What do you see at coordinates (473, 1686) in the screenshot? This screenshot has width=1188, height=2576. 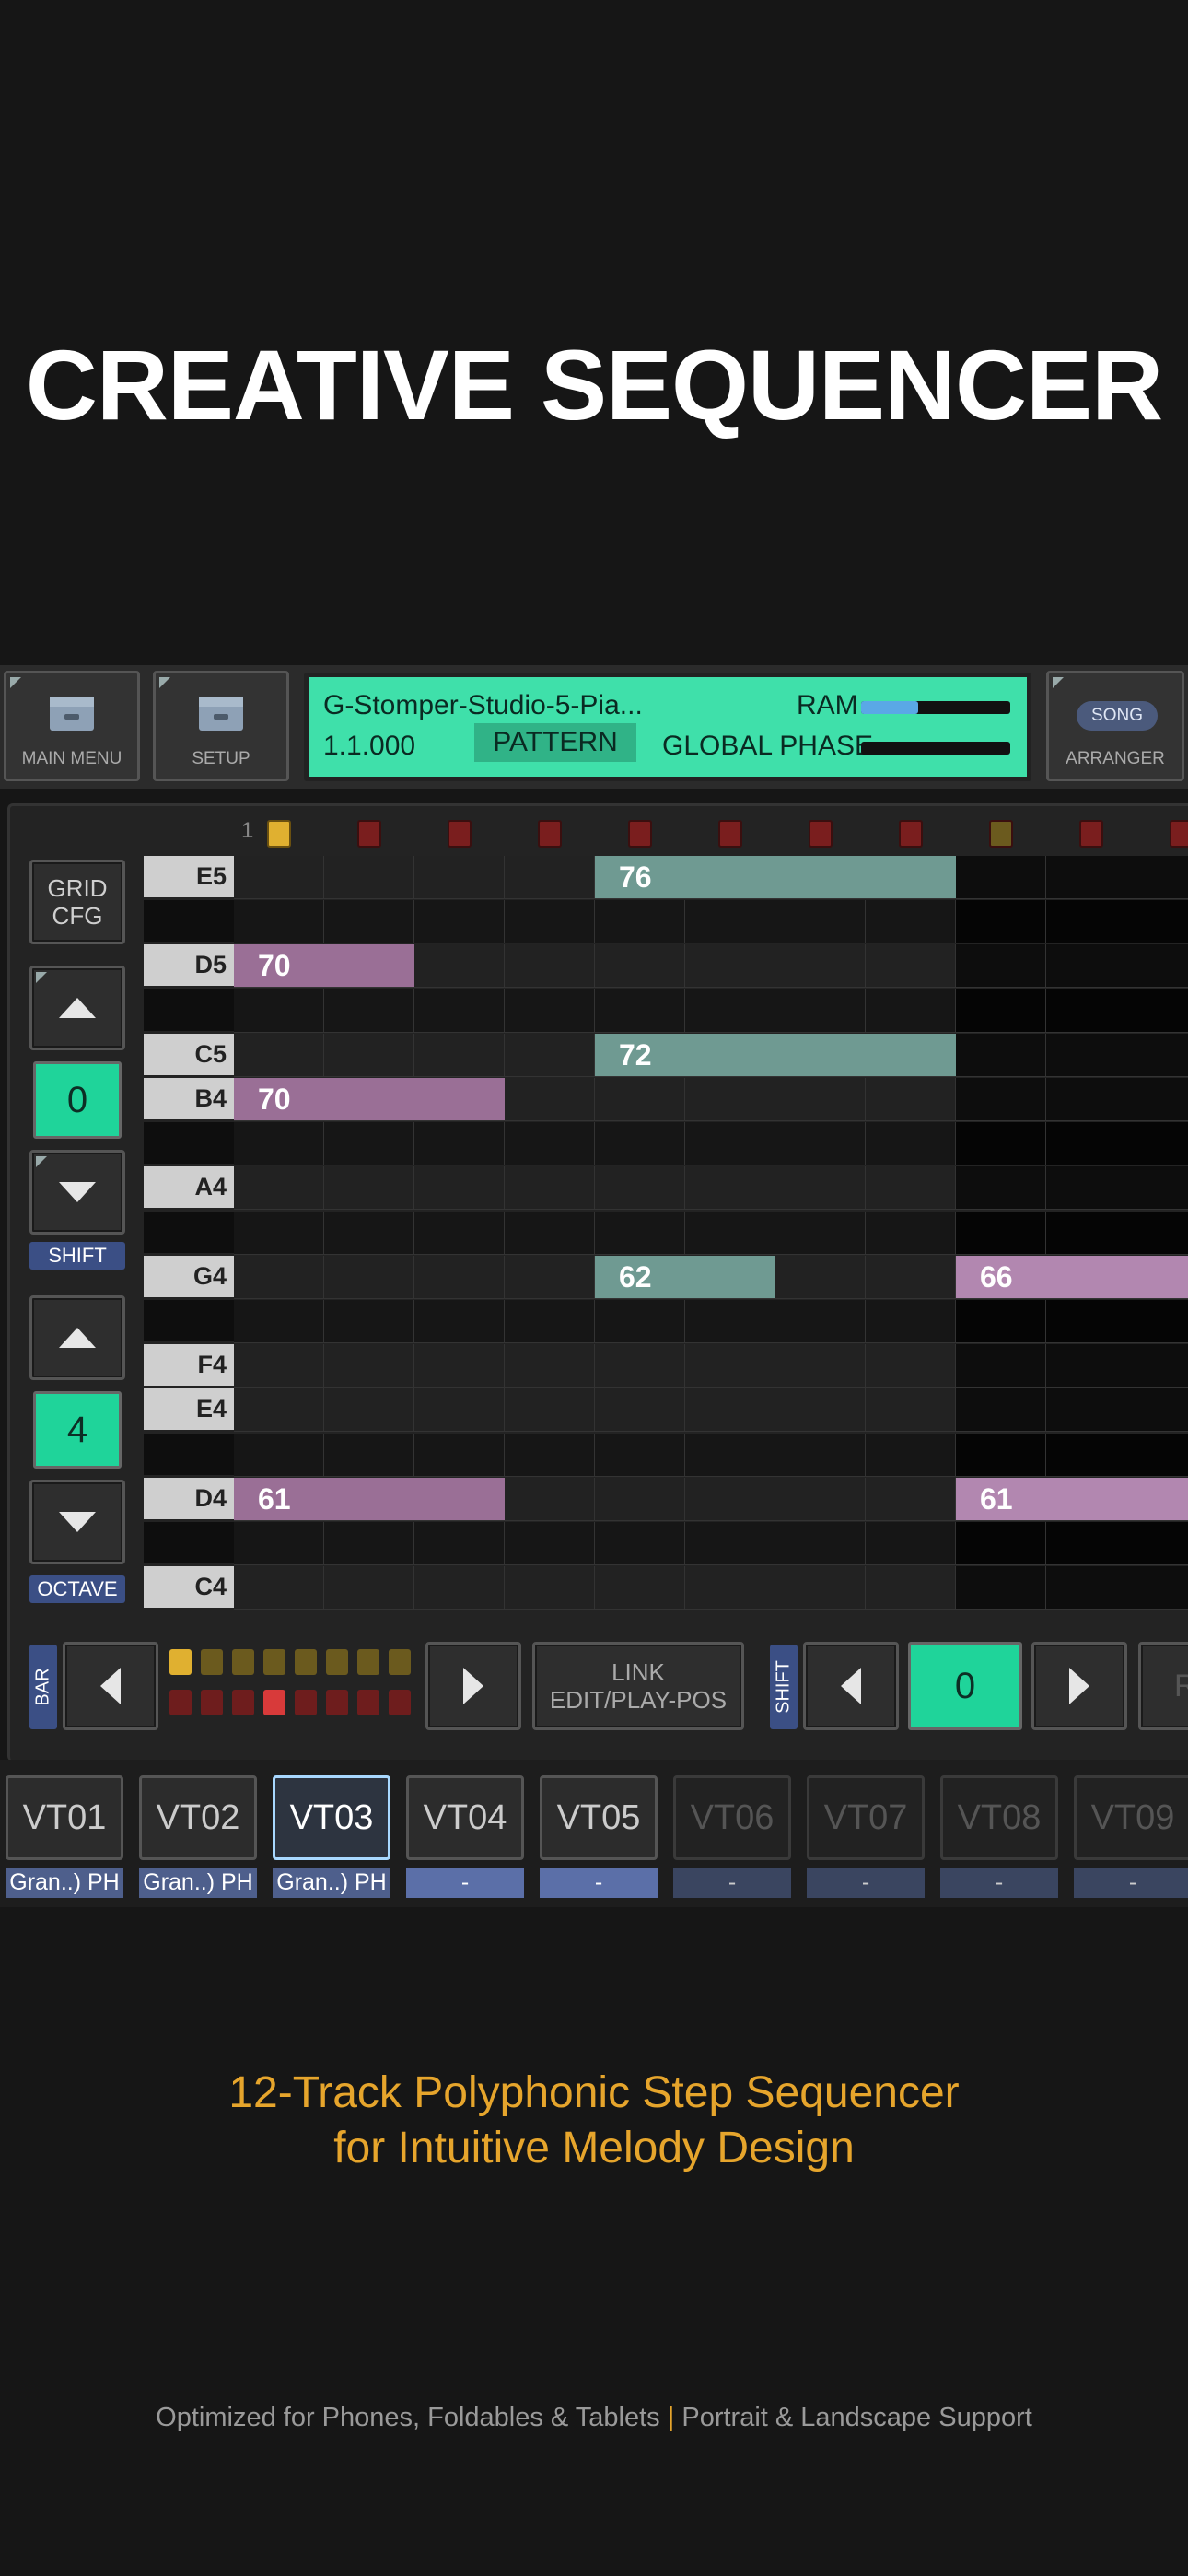 I see `bar-next-button` at bounding box center [473, 1686].